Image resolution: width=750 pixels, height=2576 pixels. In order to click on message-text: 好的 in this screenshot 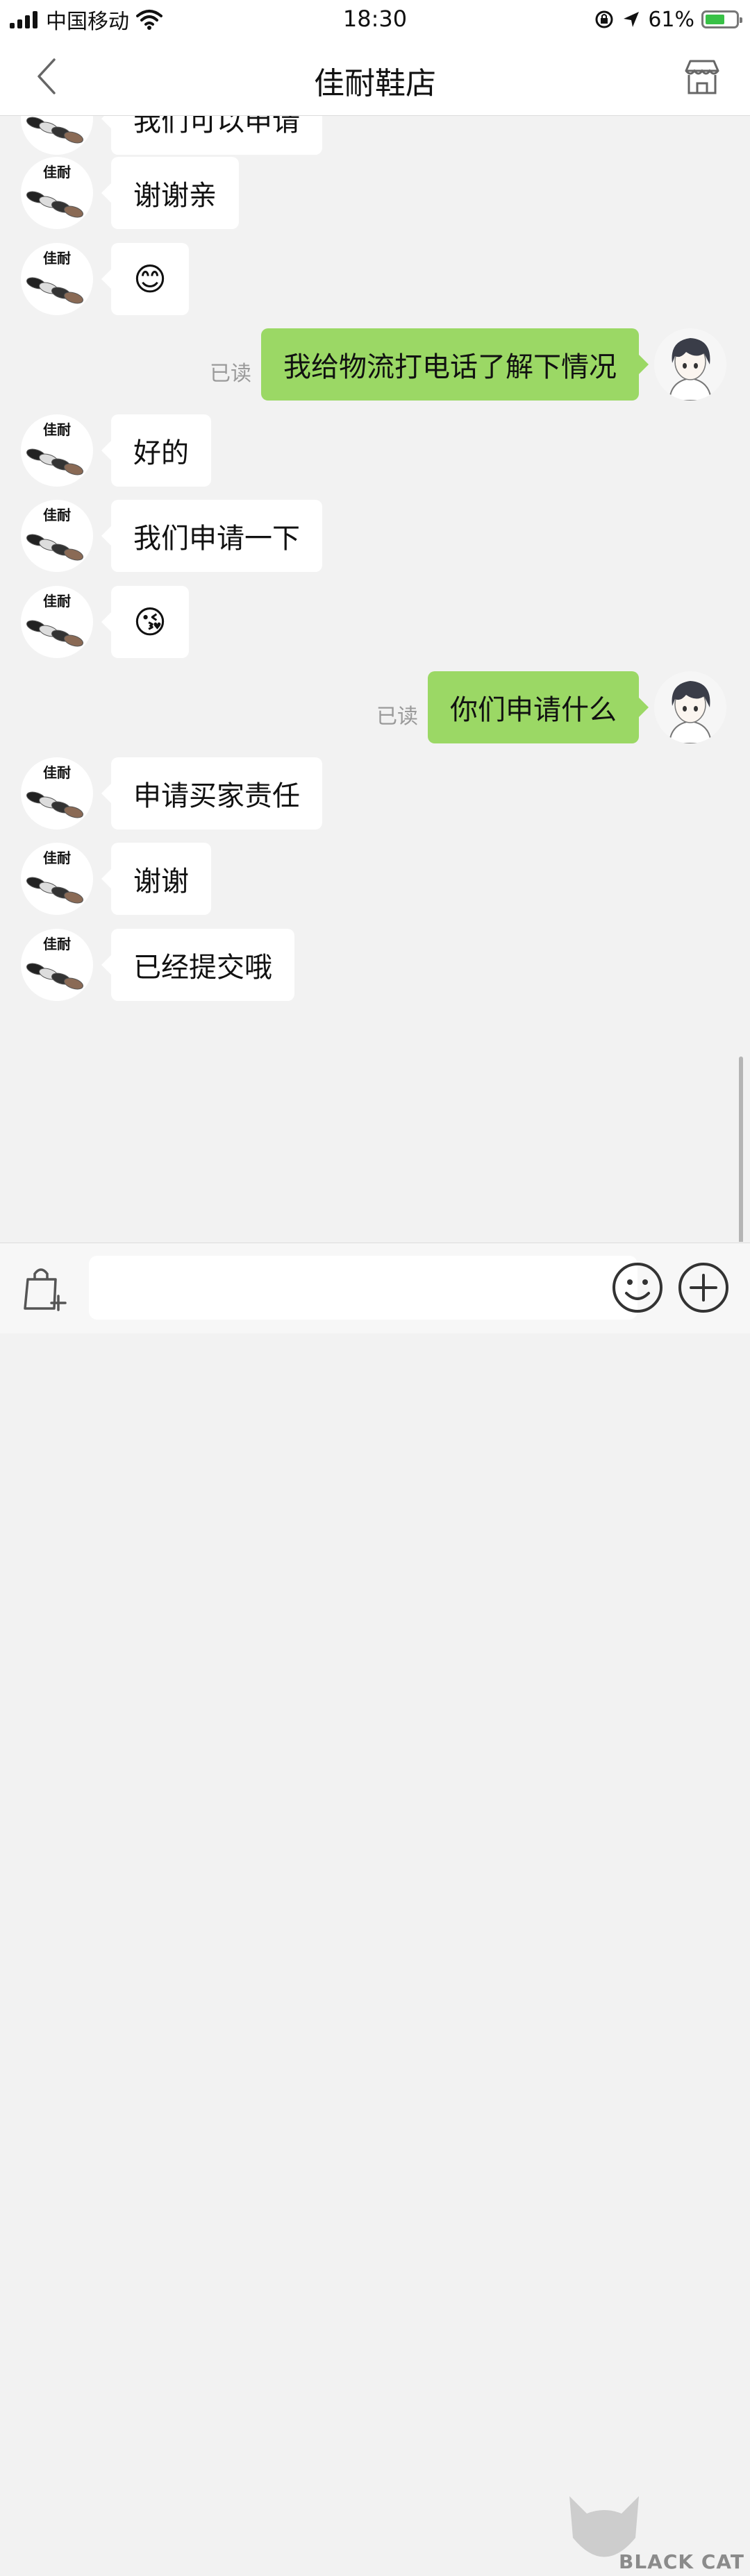, I will do `click(161, 453)`.